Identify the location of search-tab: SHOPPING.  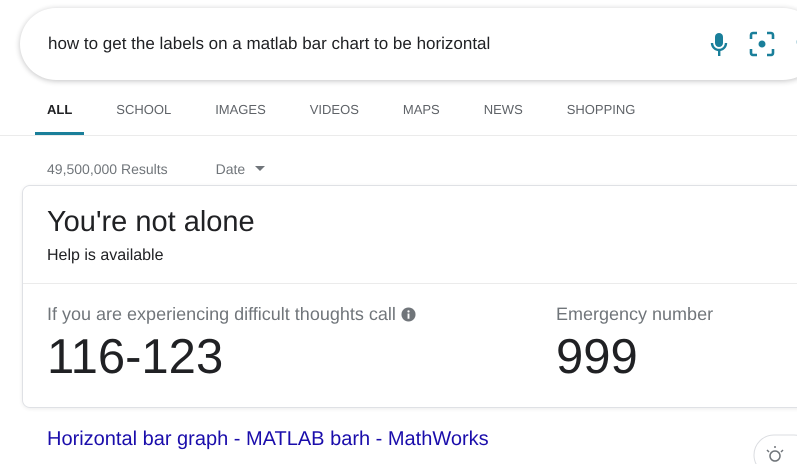
(601, 114).